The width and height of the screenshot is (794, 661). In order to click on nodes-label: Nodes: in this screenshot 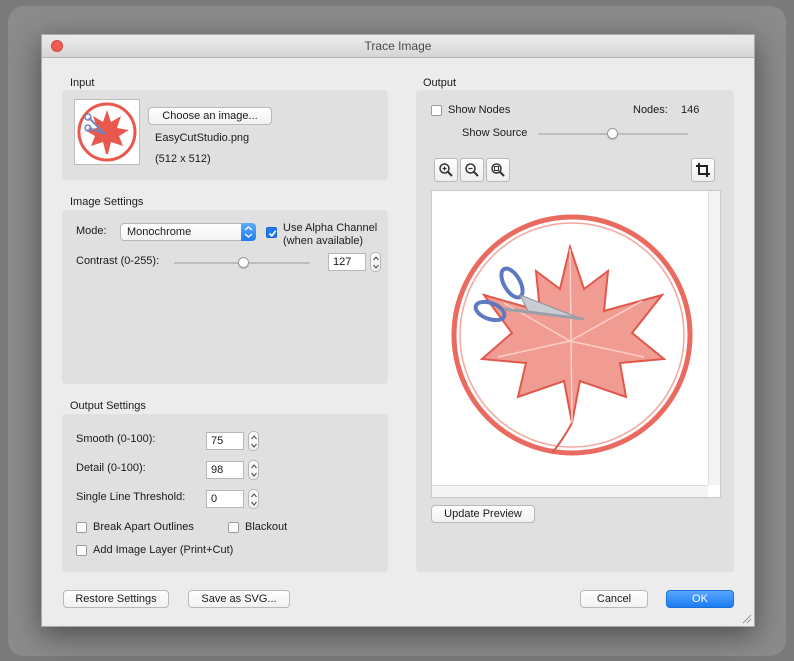, I will do `click(650, 110)`.